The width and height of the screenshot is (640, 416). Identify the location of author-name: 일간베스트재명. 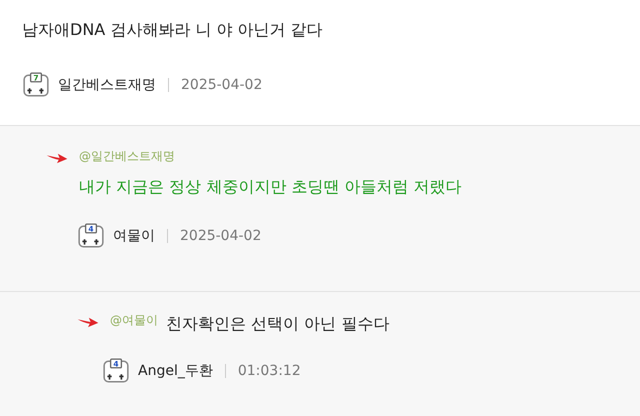
(107, 85).